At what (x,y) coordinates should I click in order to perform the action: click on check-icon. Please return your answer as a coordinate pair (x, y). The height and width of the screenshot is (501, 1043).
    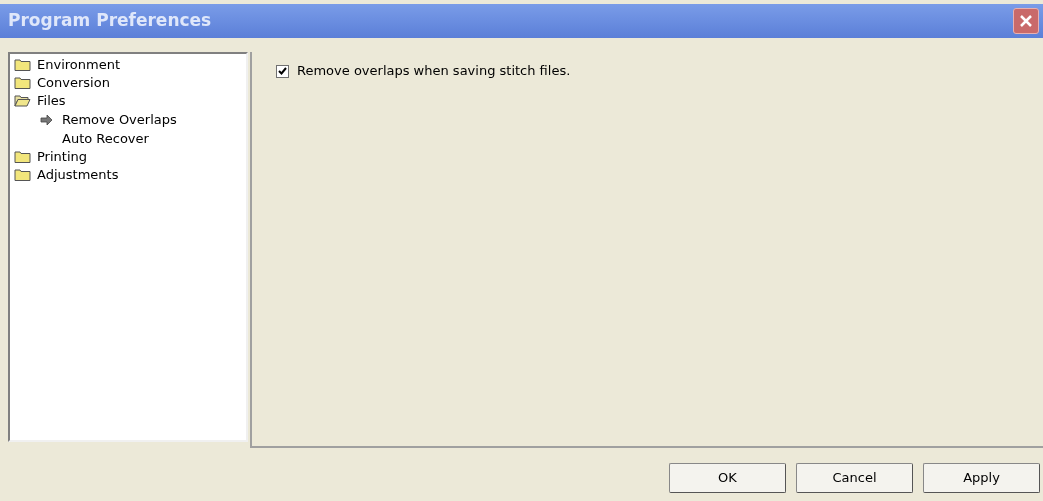
    Looking at the image, I should click on (282, 71).